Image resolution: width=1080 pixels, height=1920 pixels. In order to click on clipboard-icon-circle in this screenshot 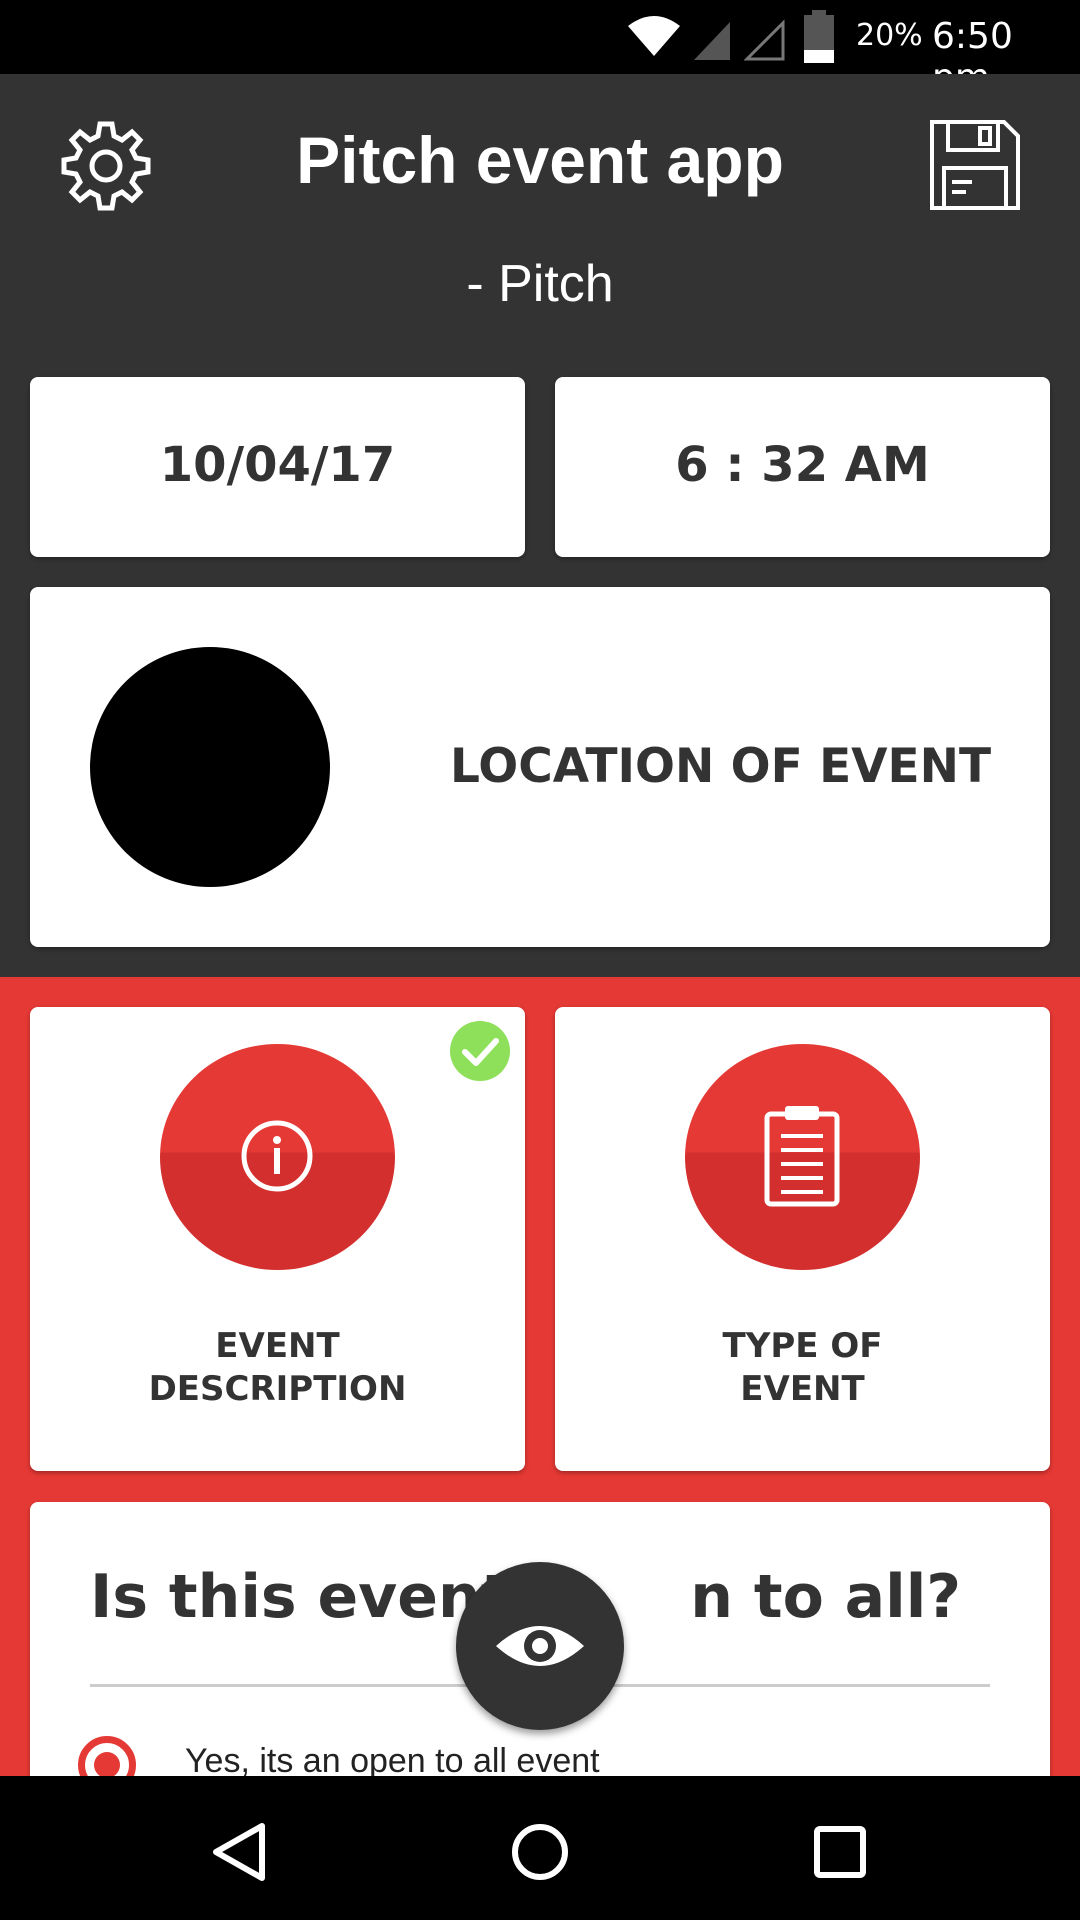, I will do `click(802, 1157)`.